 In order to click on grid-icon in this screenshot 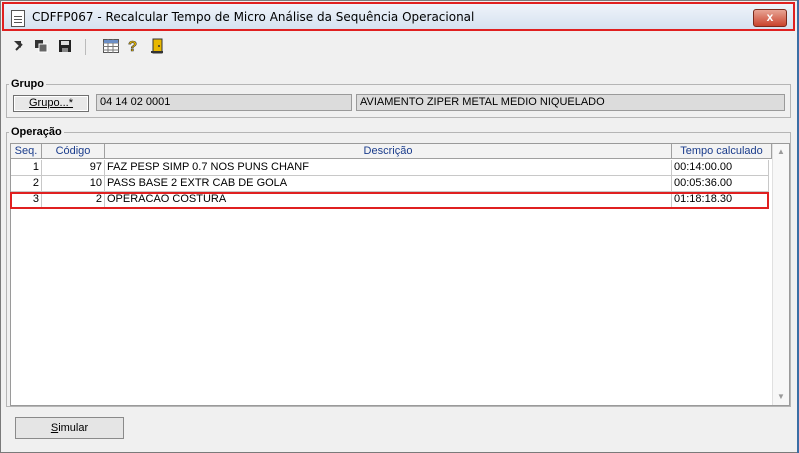, I will do `click(111, 46)`.